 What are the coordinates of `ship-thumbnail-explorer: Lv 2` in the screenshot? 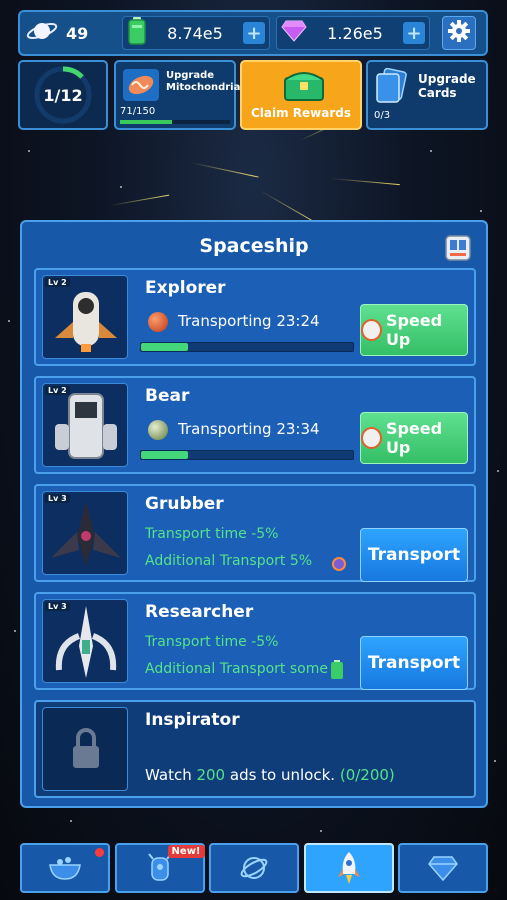 It's located at (85, 317).